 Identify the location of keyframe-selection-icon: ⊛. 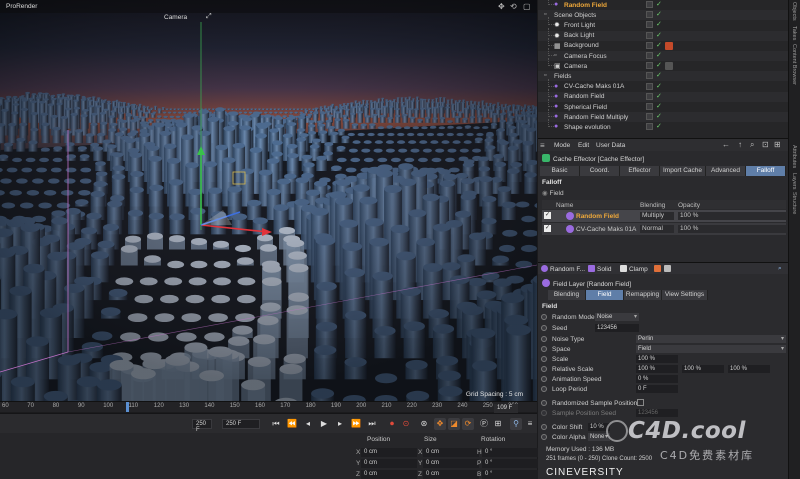
(424, 424).